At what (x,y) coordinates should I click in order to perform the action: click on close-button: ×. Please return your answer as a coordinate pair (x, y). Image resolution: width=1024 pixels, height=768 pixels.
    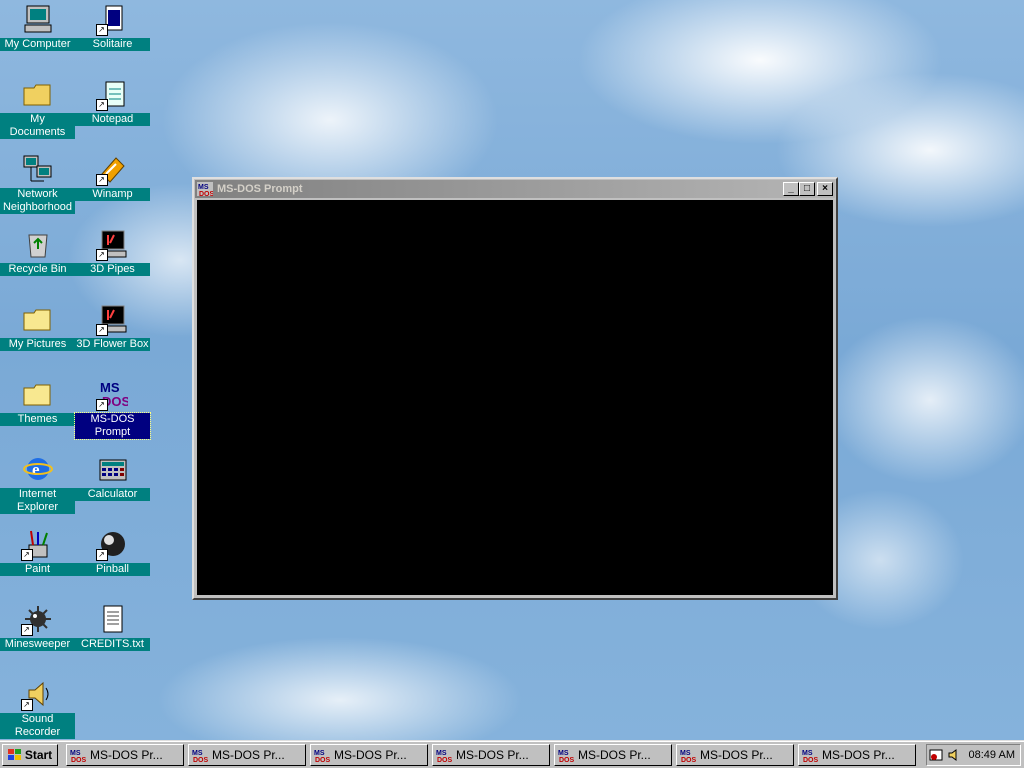
    Looking at the image, I should click on (825, 189).